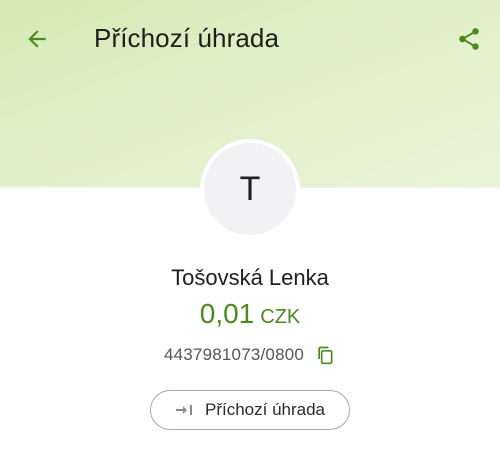  Describe the element at coordinates (187, 38) in the screenshot. I see `page-title: Příchozí úhrada` at that location.